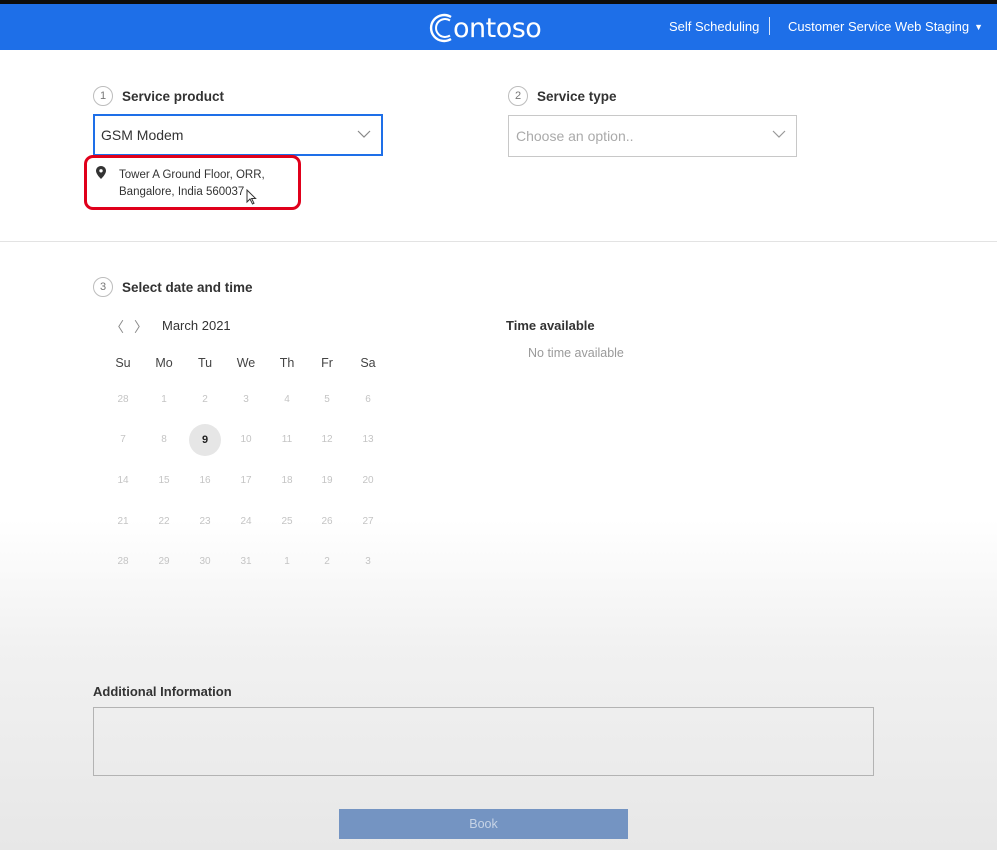  I want to click on mouse-pointer-icon, so click(251, 197).